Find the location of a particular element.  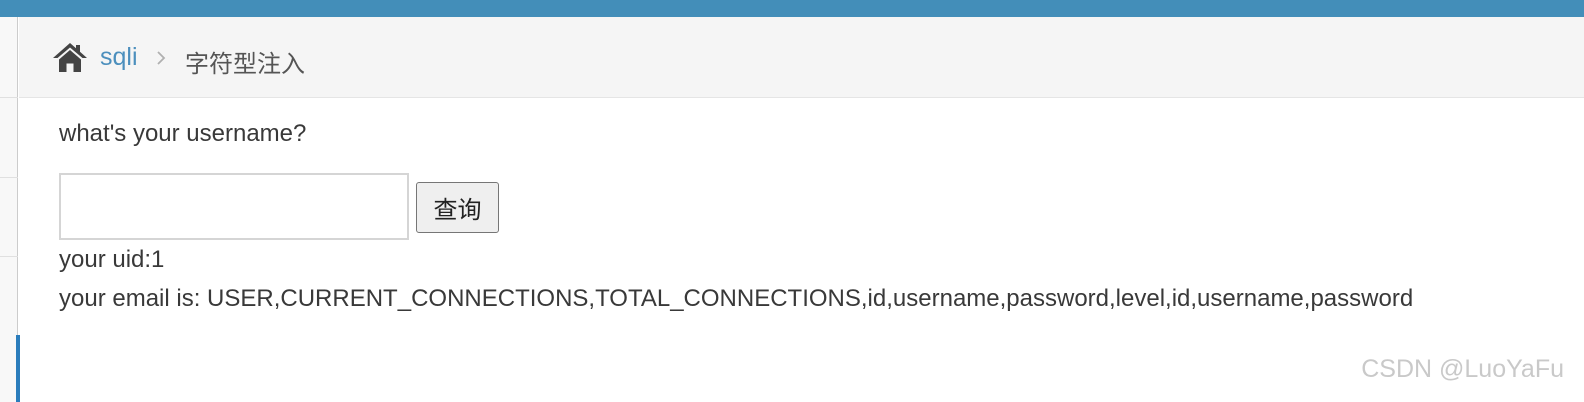

query-button: 查询 is located at coordinates (457, 207).